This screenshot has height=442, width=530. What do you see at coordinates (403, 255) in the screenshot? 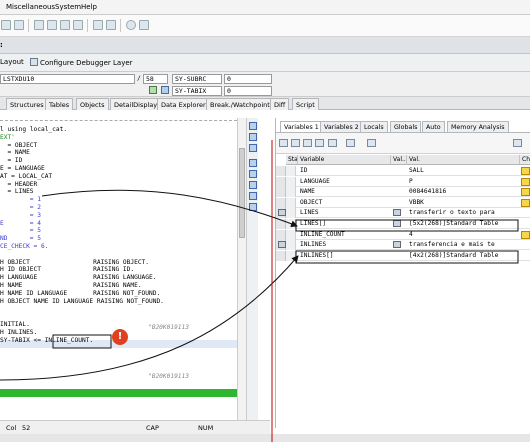
I see `variable-row: INLINES[] [4x2(268)]Standard Table` at bounding box center [403, 255].